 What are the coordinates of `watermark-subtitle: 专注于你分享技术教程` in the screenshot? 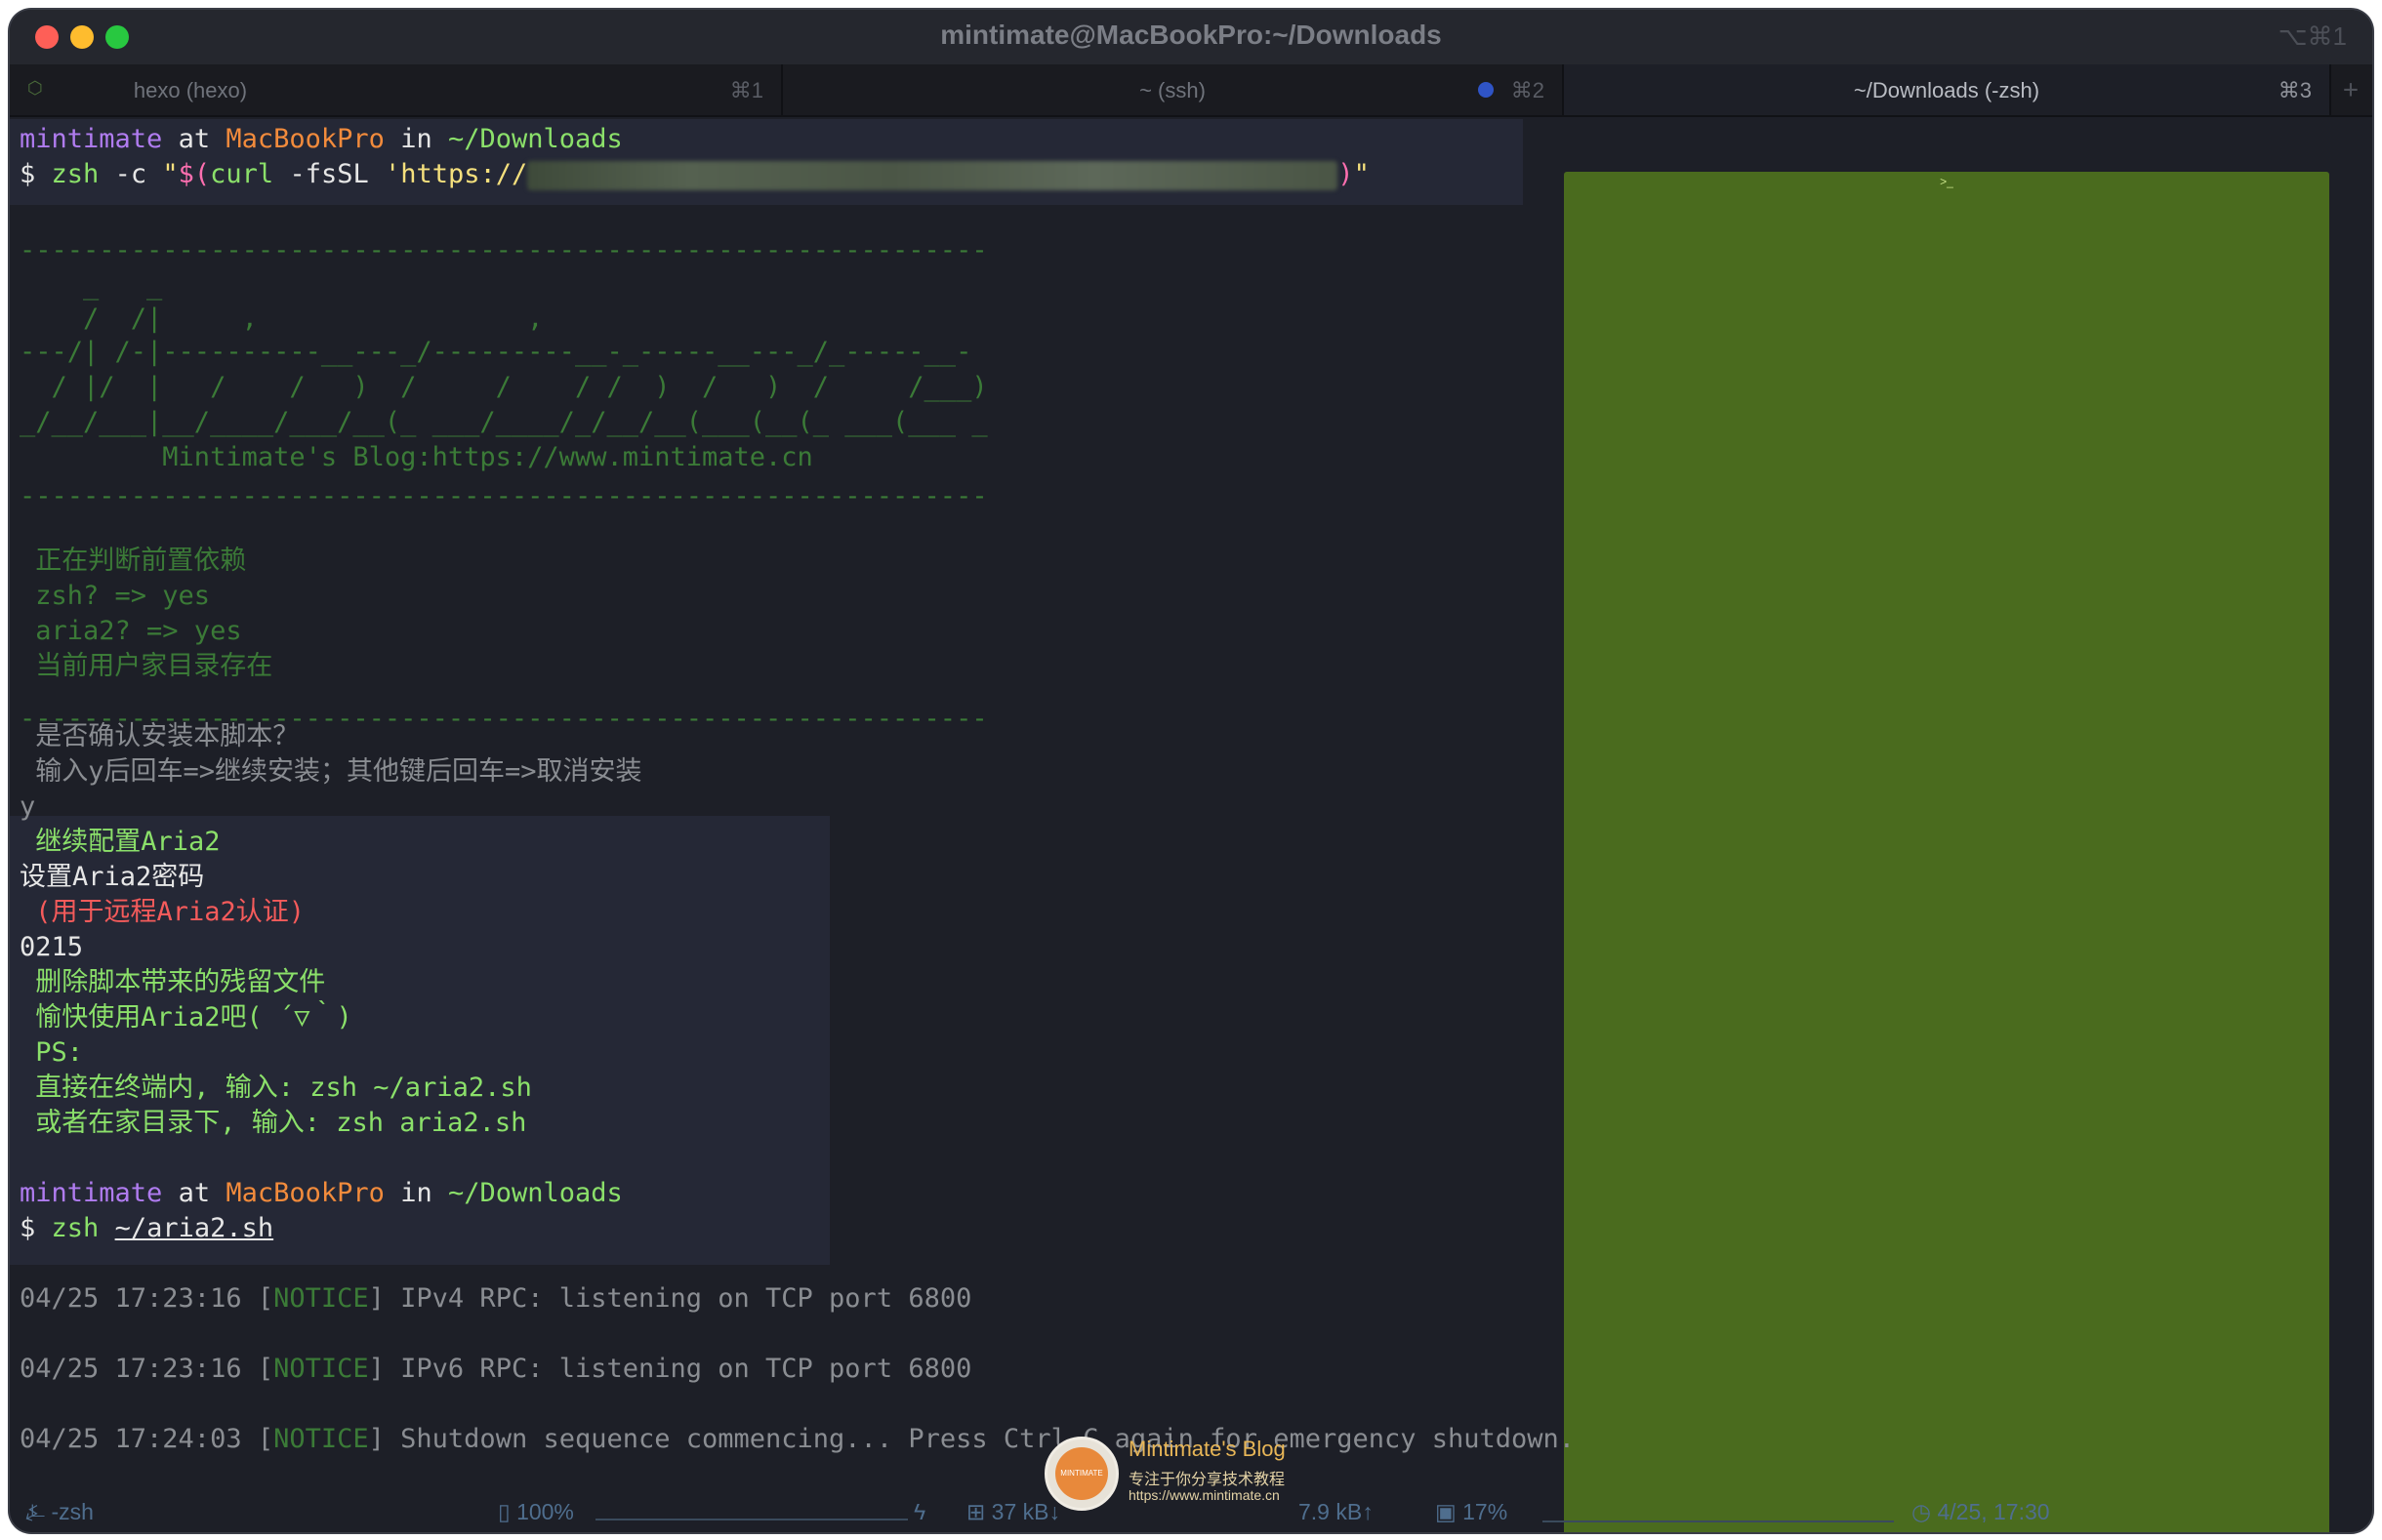 It's located at (1207, 1479).